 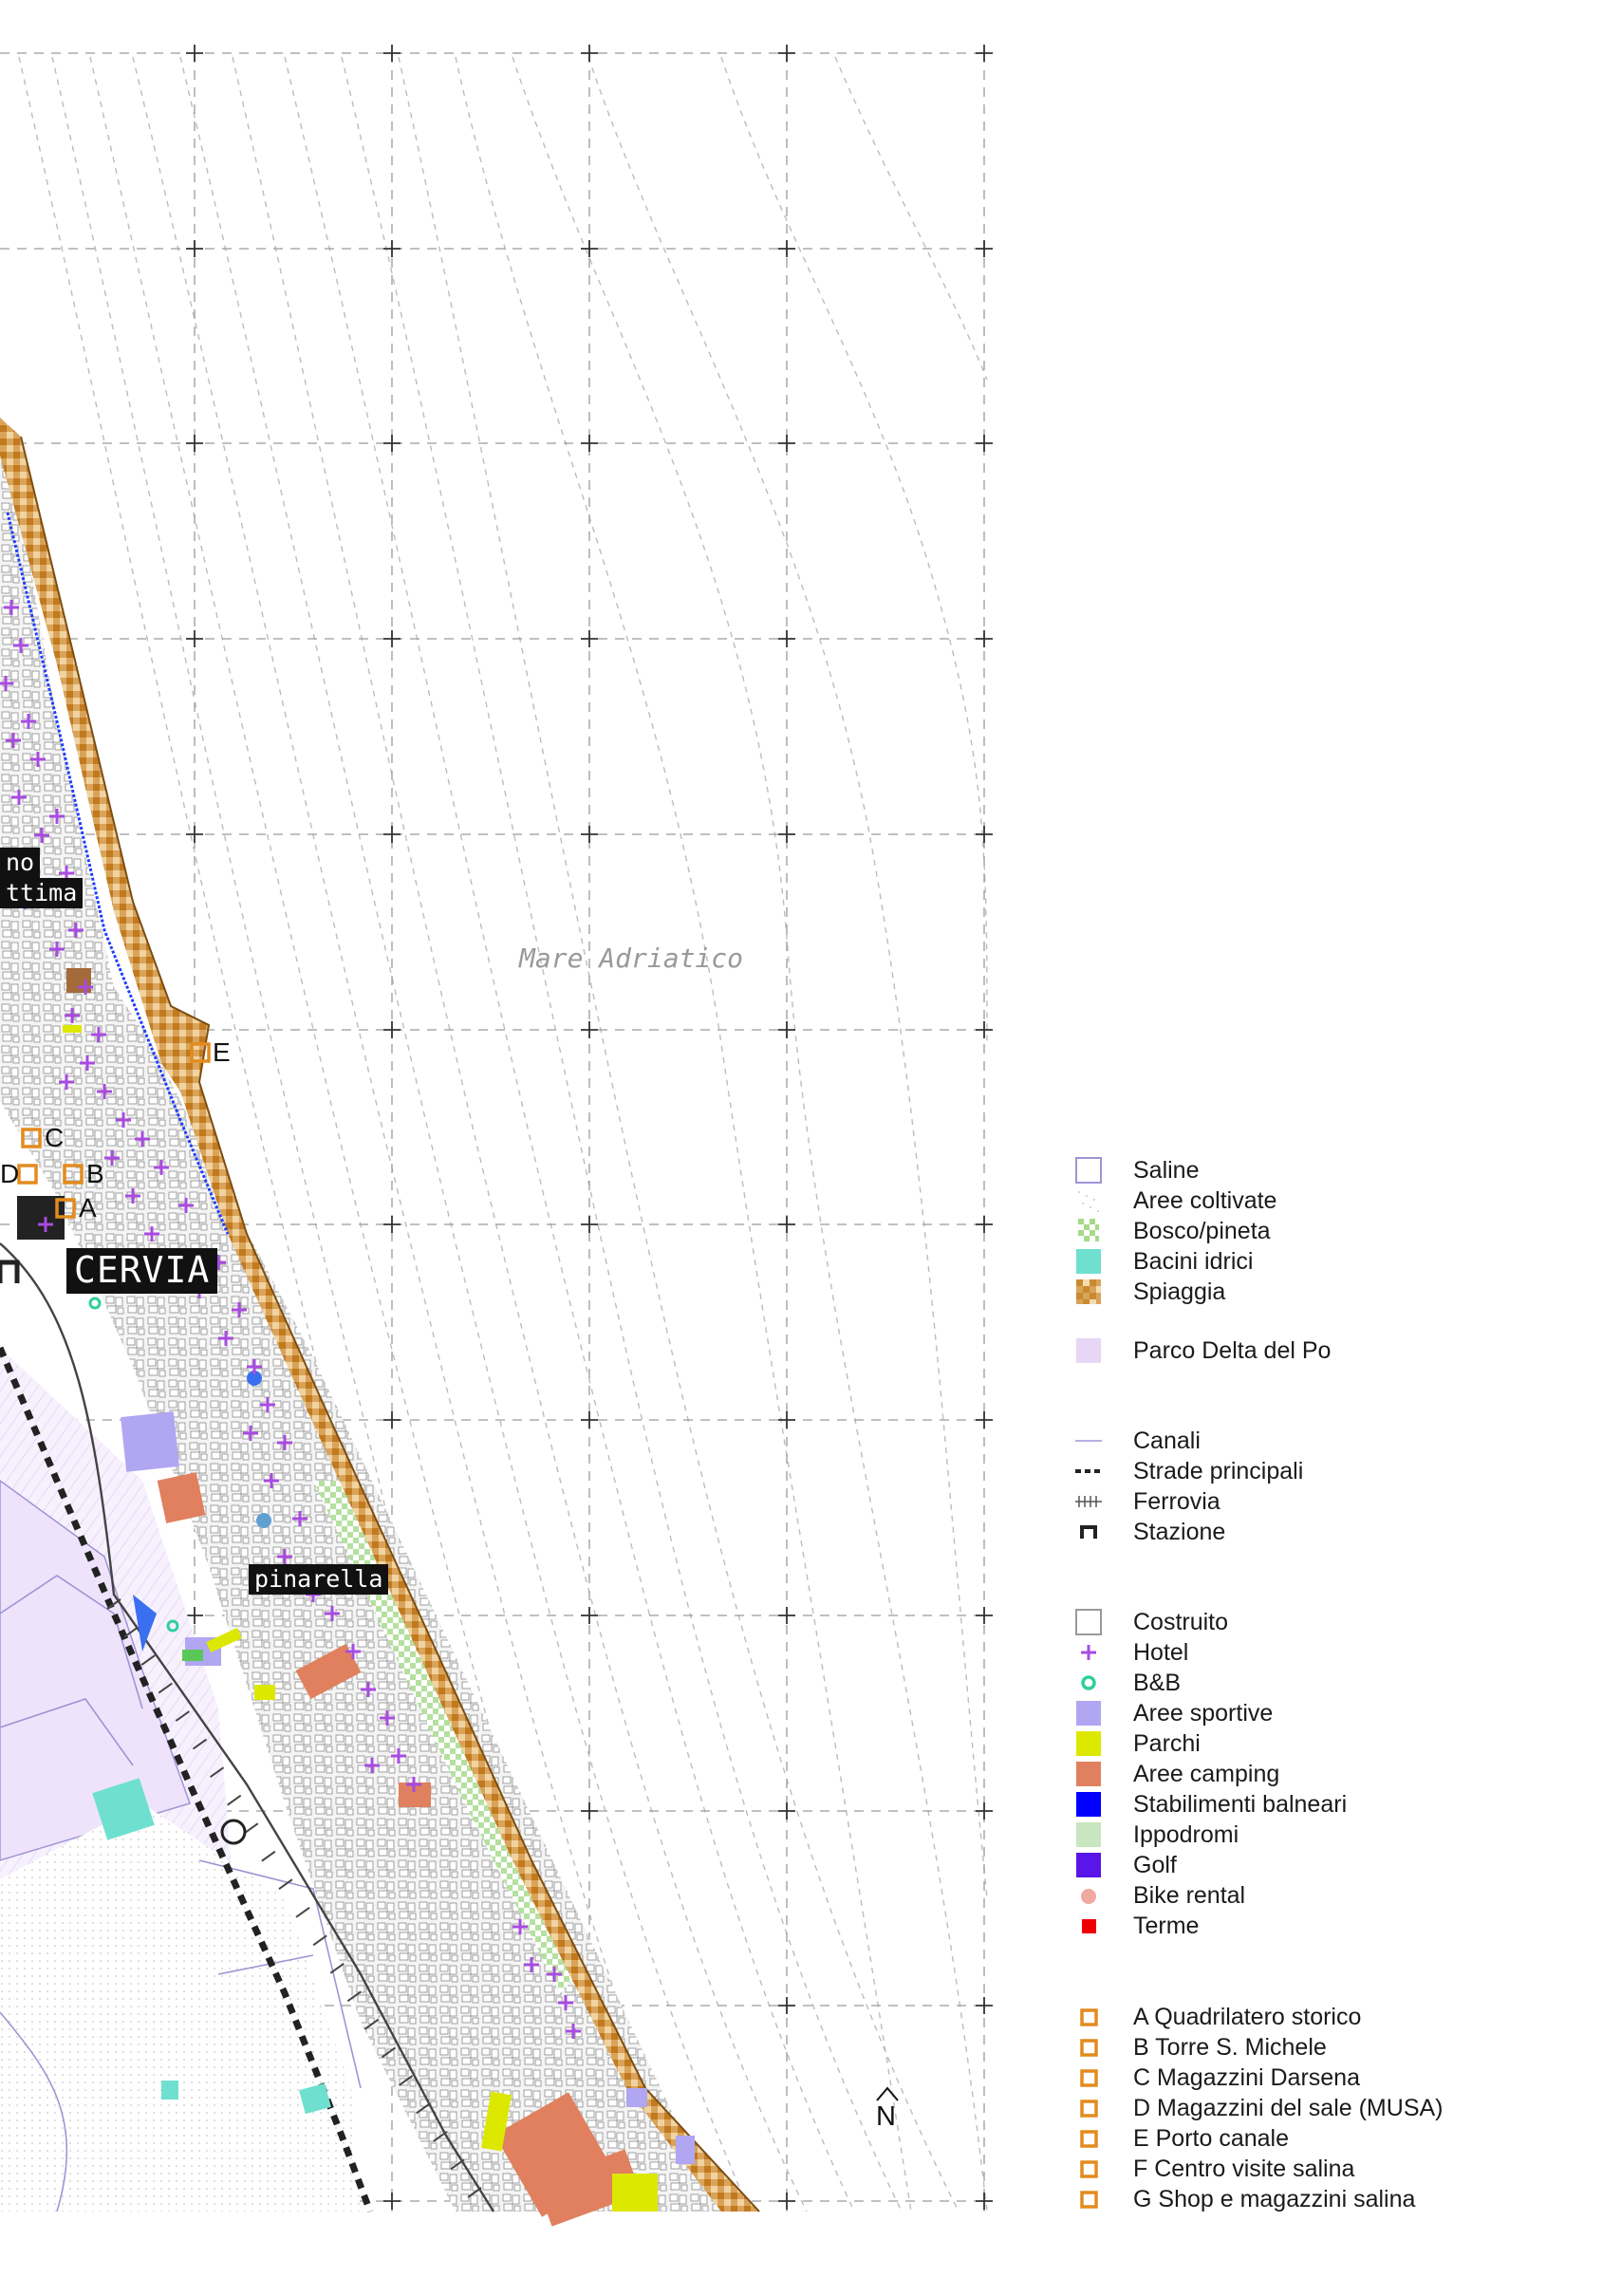 What do you see at coordinates (319, 1580) in the screenshot?
I see `place-label-pinarella: pinarella` at bounding box center [319, 1580].